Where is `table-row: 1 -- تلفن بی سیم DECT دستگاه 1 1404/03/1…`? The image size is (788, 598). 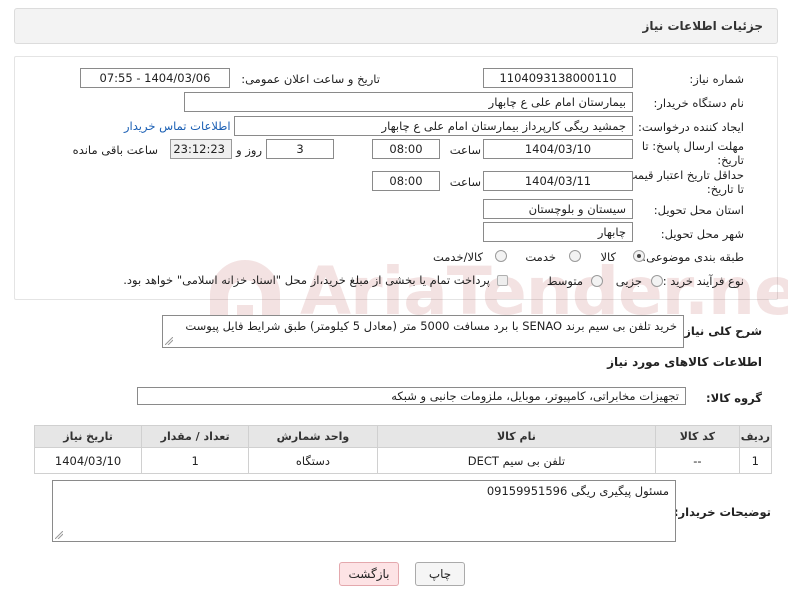
table-row: 1 -- تلفن بی سیم DECT دستگاه 1 1404/03/1… is located at coordinates (403, 460).